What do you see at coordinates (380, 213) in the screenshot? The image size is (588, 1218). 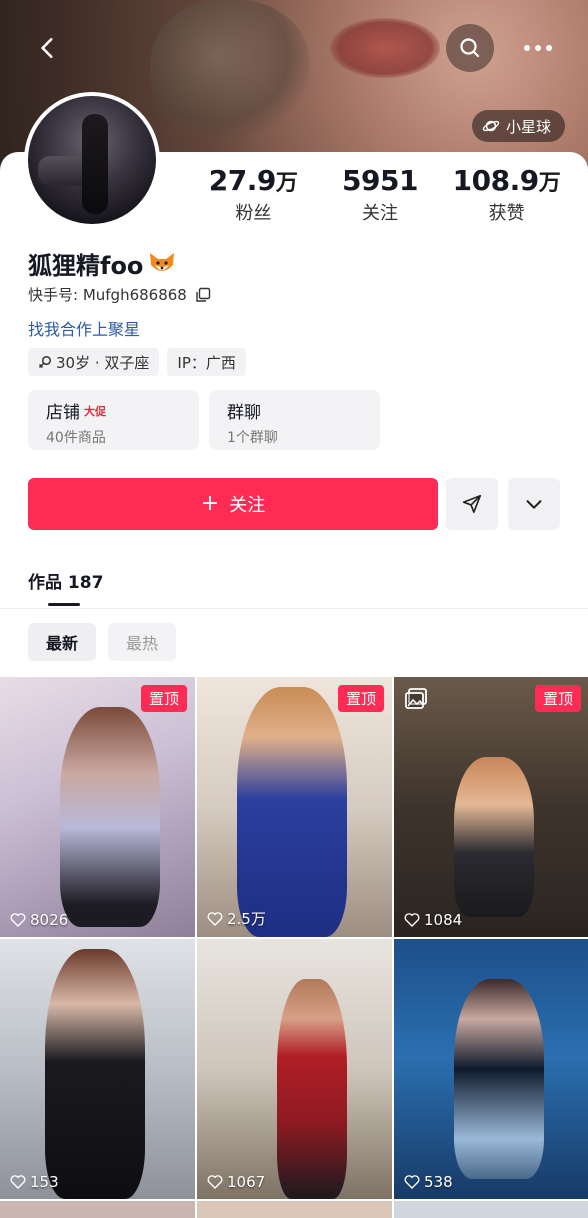 I see `stat-label: 关注` at bounding box center [380, 213].